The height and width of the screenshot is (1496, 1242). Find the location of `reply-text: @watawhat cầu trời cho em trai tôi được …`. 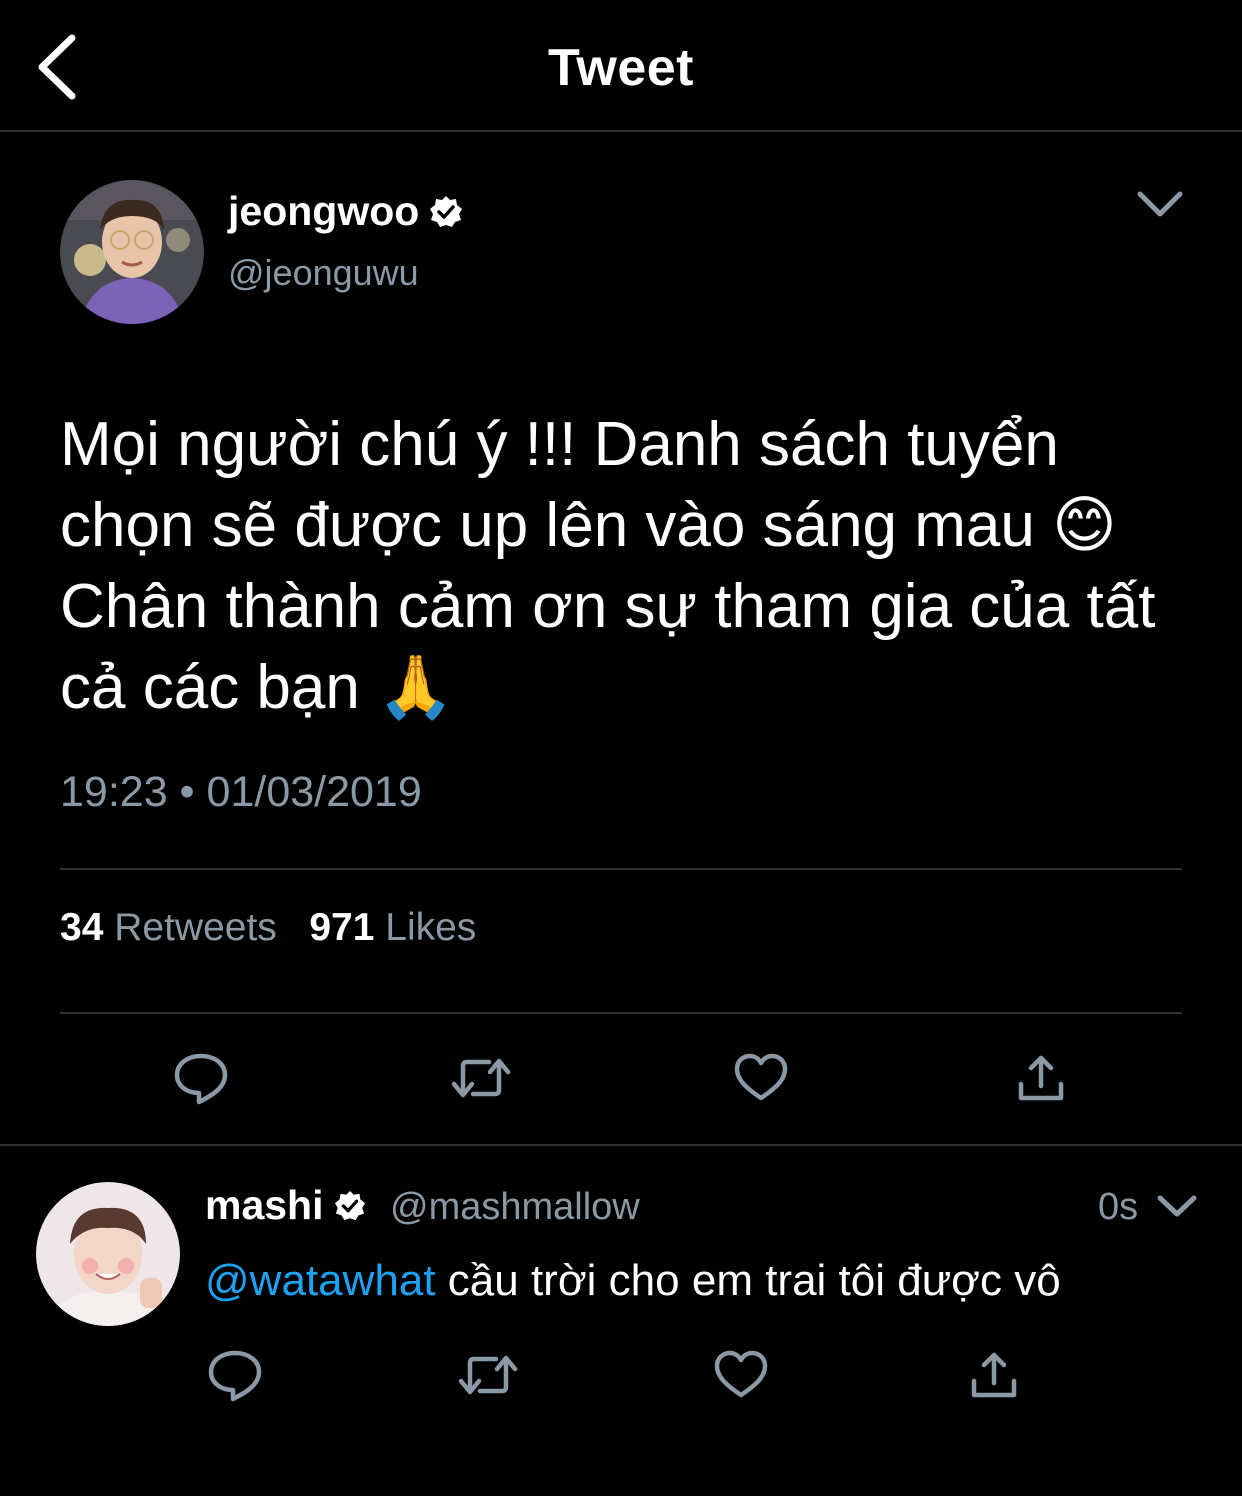

reply-text: @watawhat cầu trời cho em trai tôi được … is located at coordinates (633, 1281).